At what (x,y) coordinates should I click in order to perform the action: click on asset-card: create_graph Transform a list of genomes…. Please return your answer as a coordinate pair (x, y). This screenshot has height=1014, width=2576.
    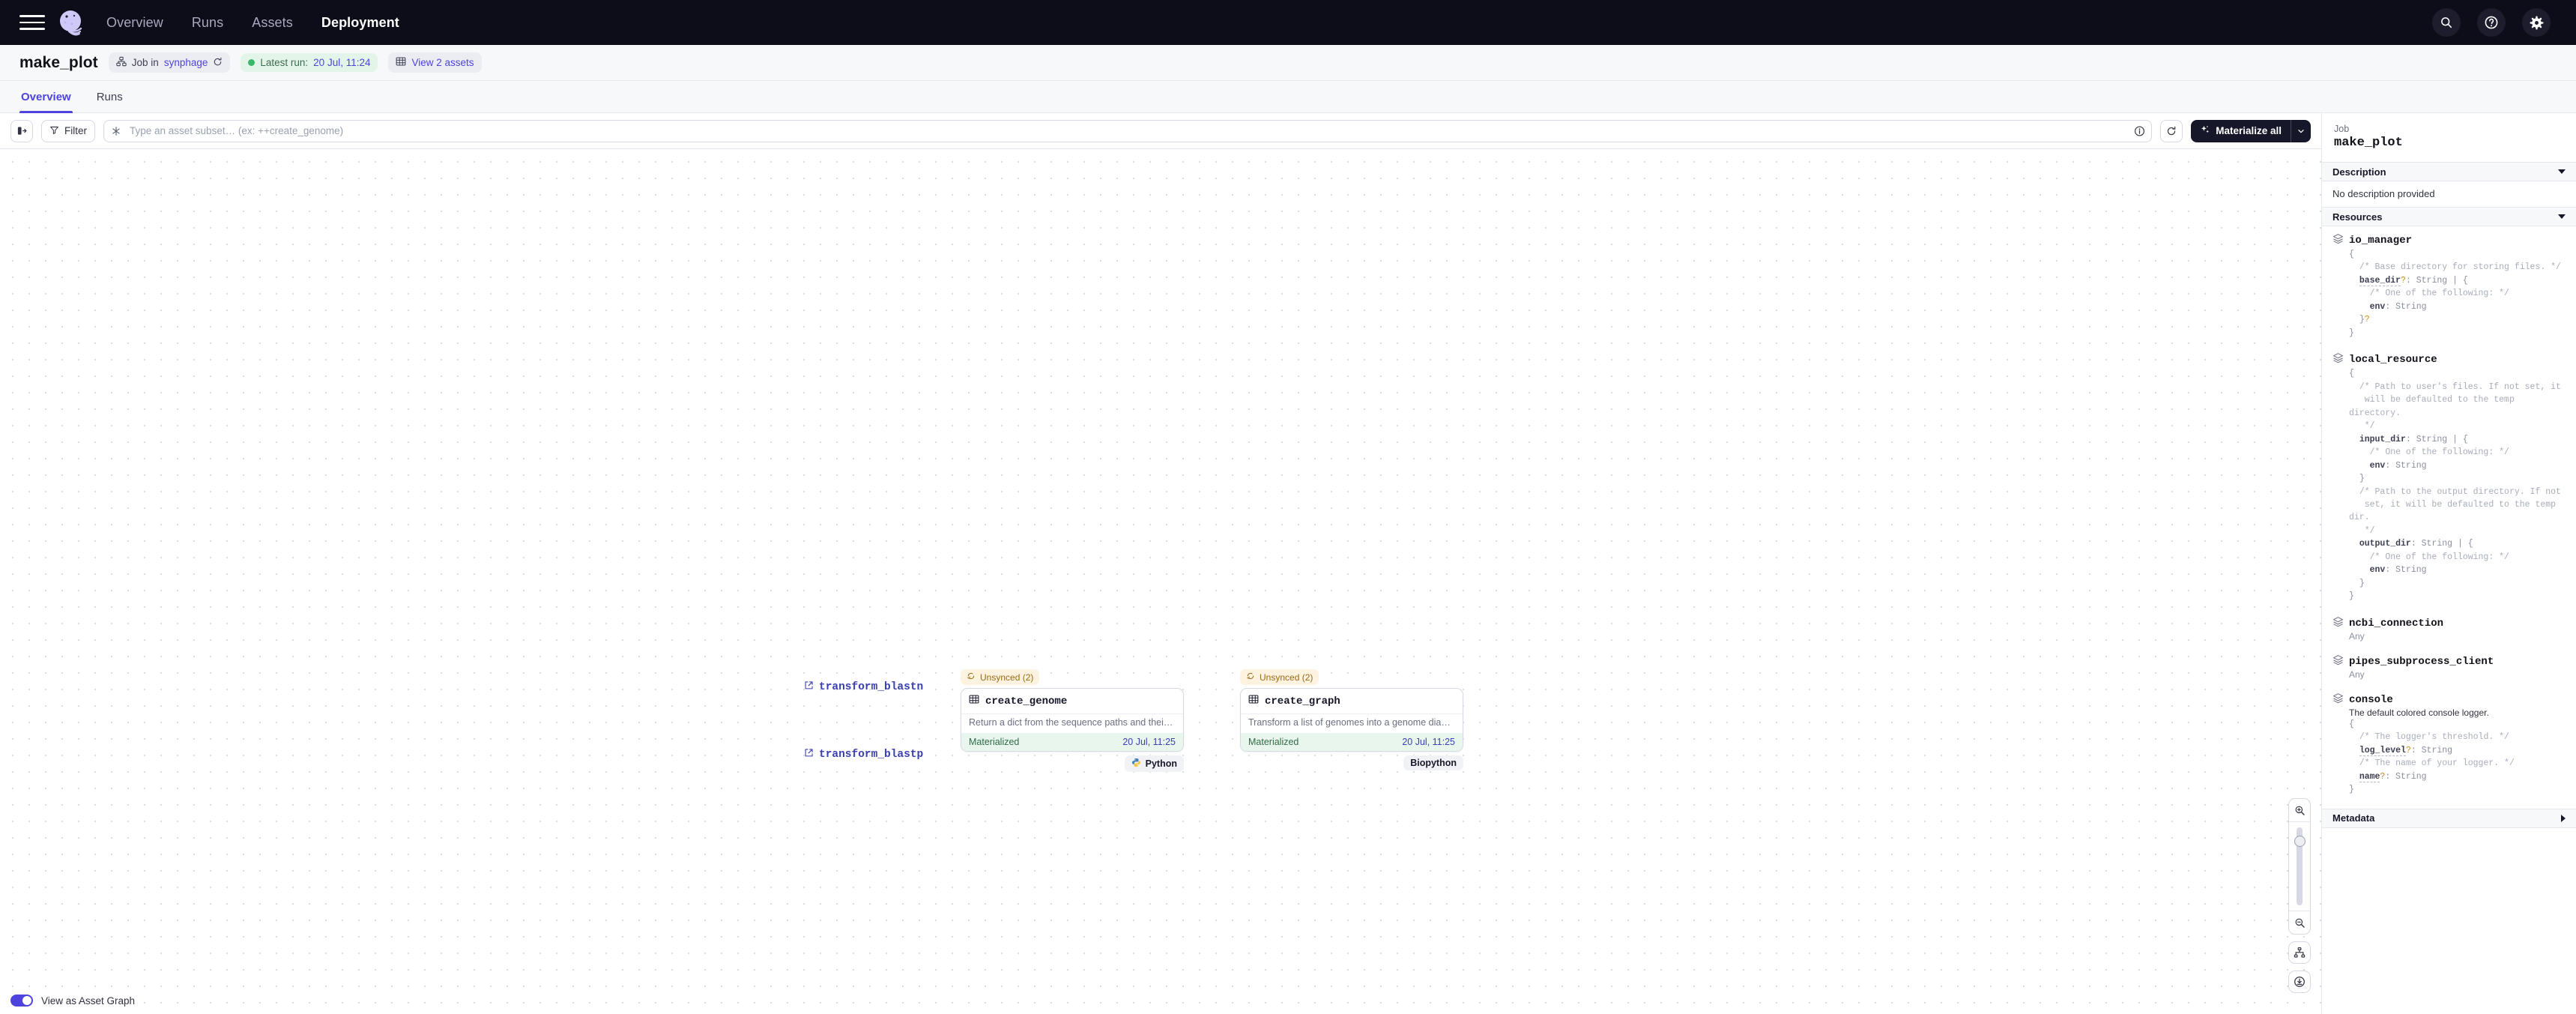
    Looking at the image, I should click on (1351, 720).